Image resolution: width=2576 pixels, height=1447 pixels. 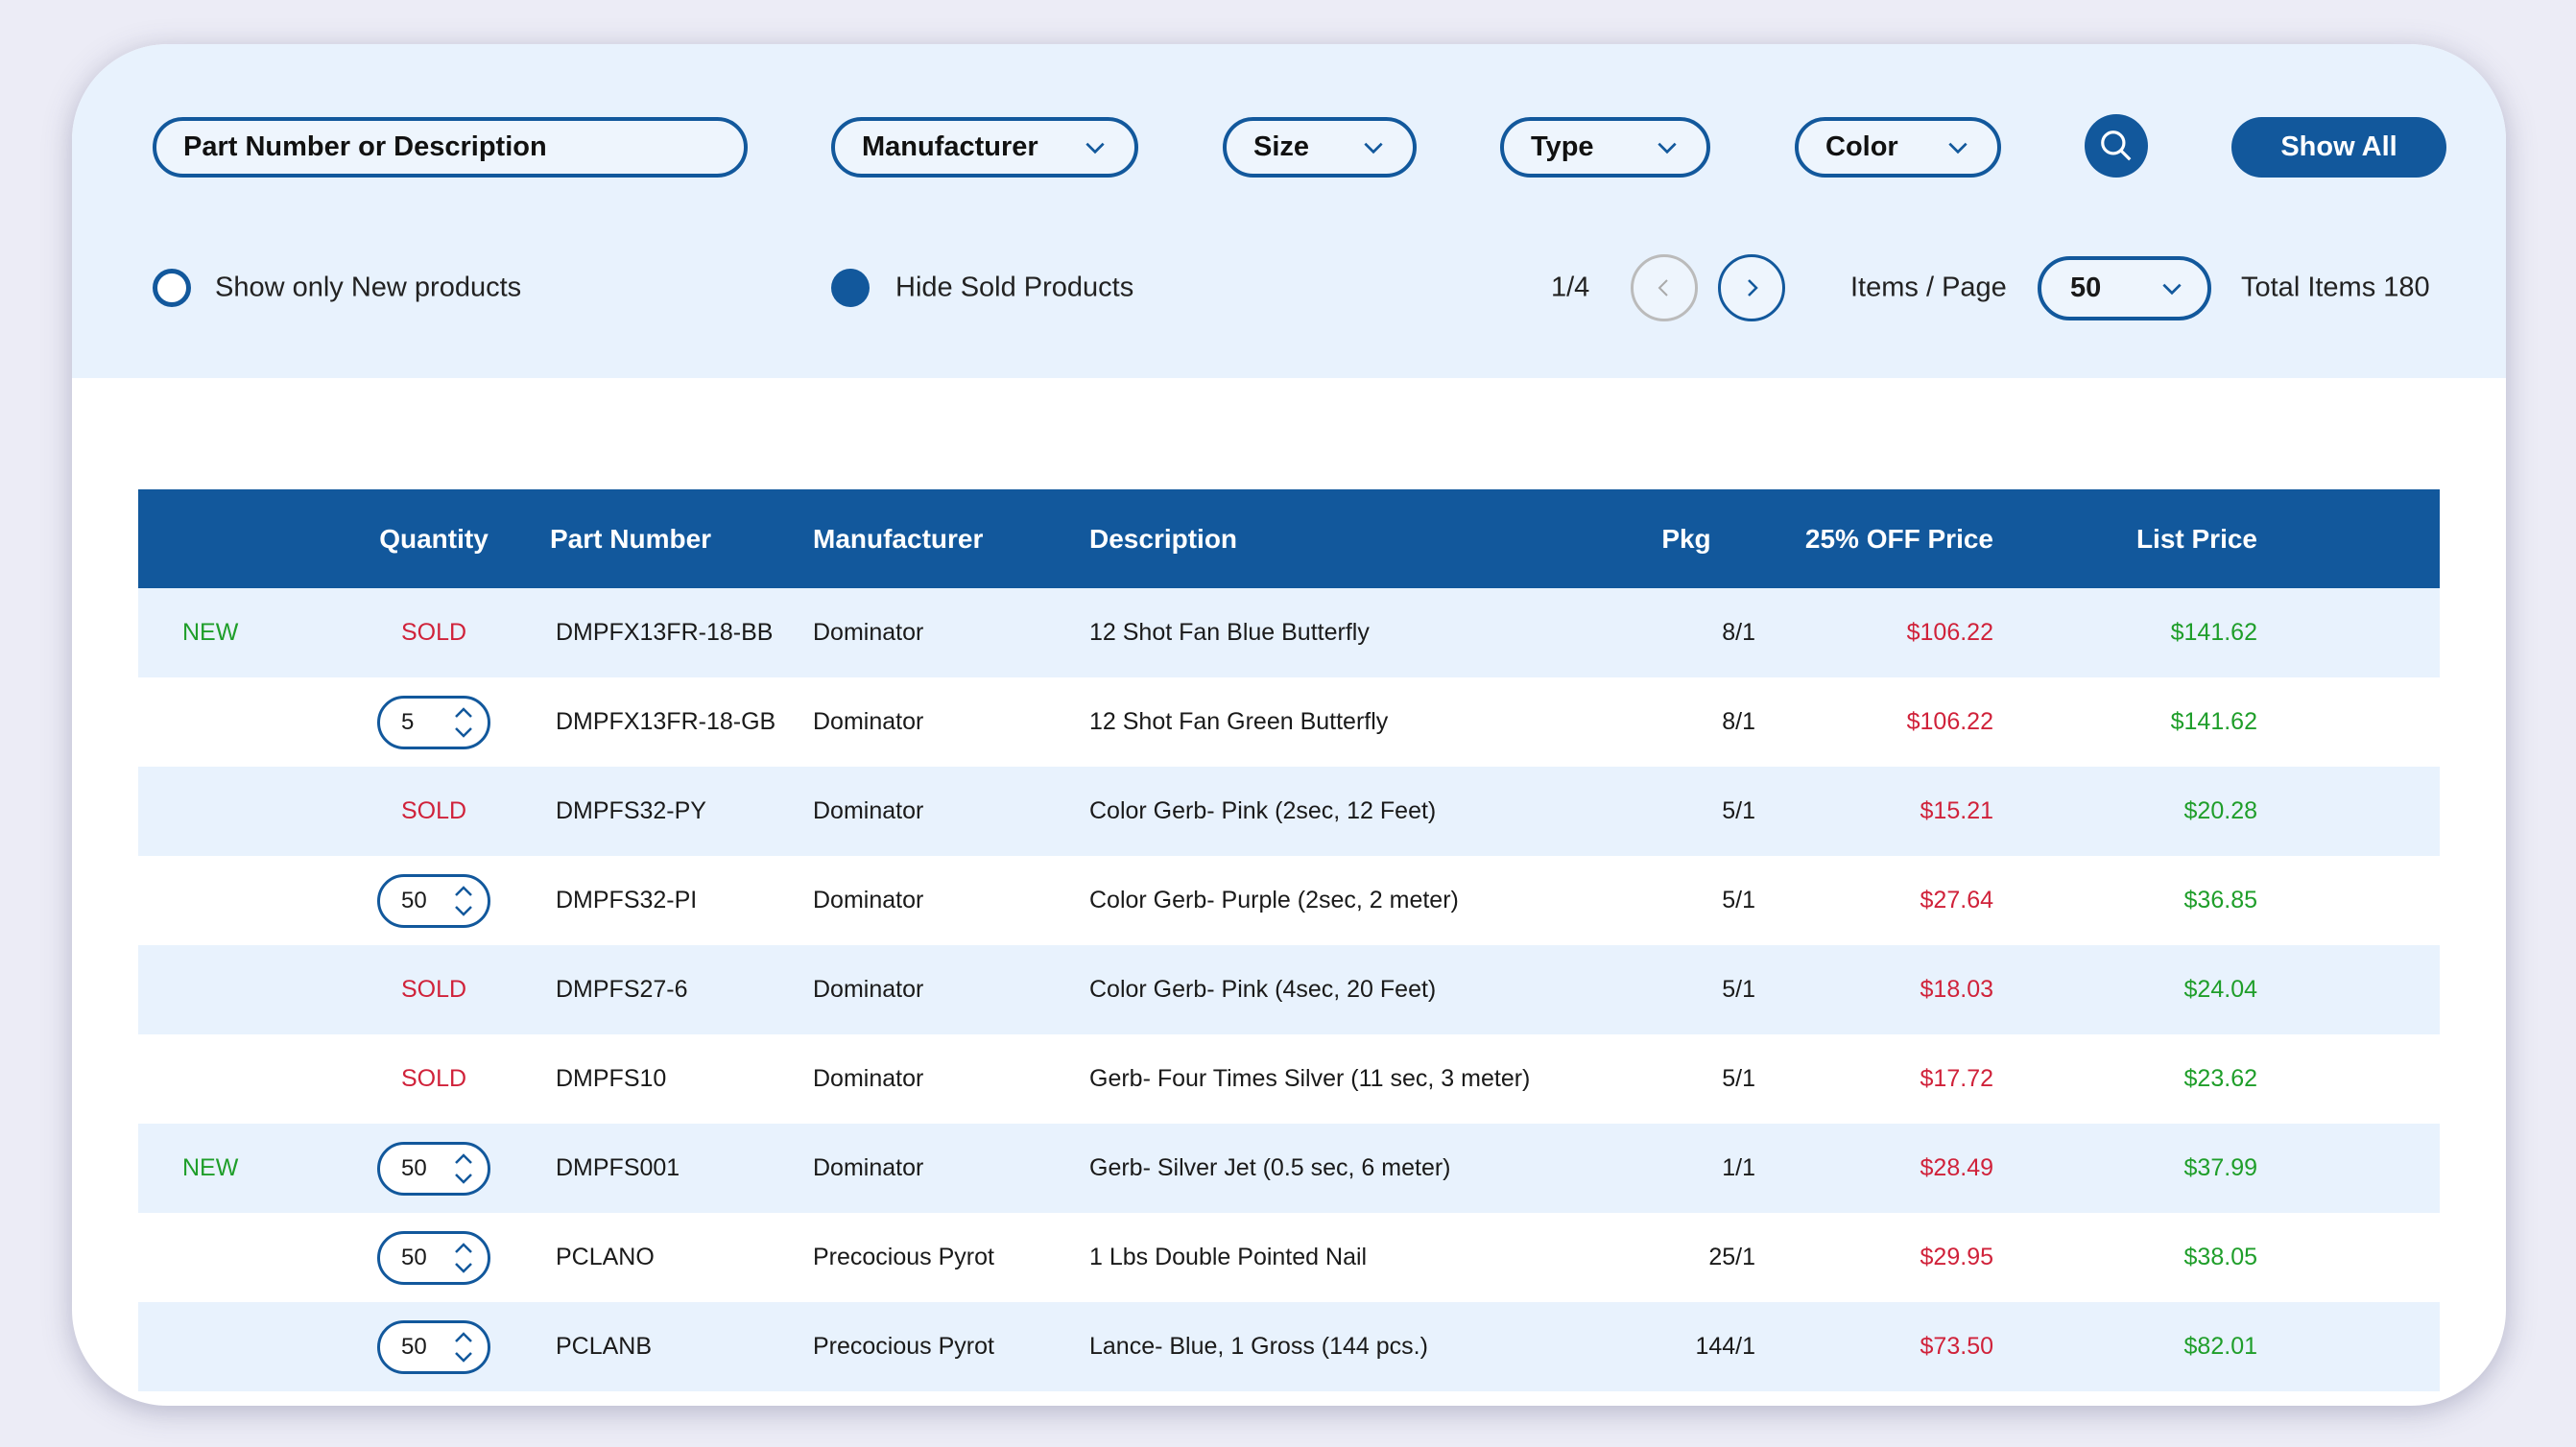 What do you see at coordinates (1956, 900) in the screenshot?
I see `sale-price: $27.64` at bounding box center [1956, 900].